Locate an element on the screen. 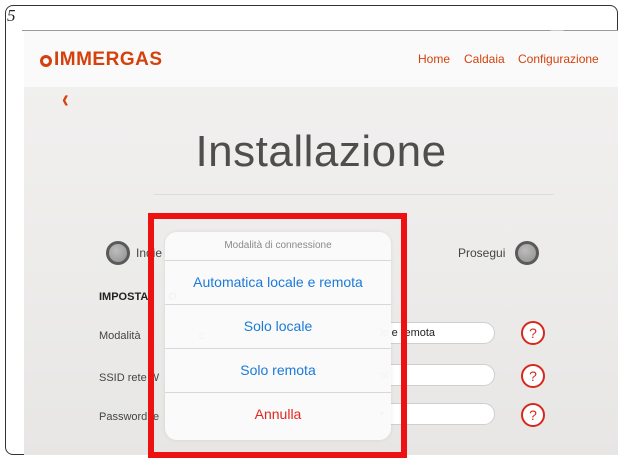 This screenshot has width=625, height=459. page-title: Installazione is located at coordinates (321, 151).